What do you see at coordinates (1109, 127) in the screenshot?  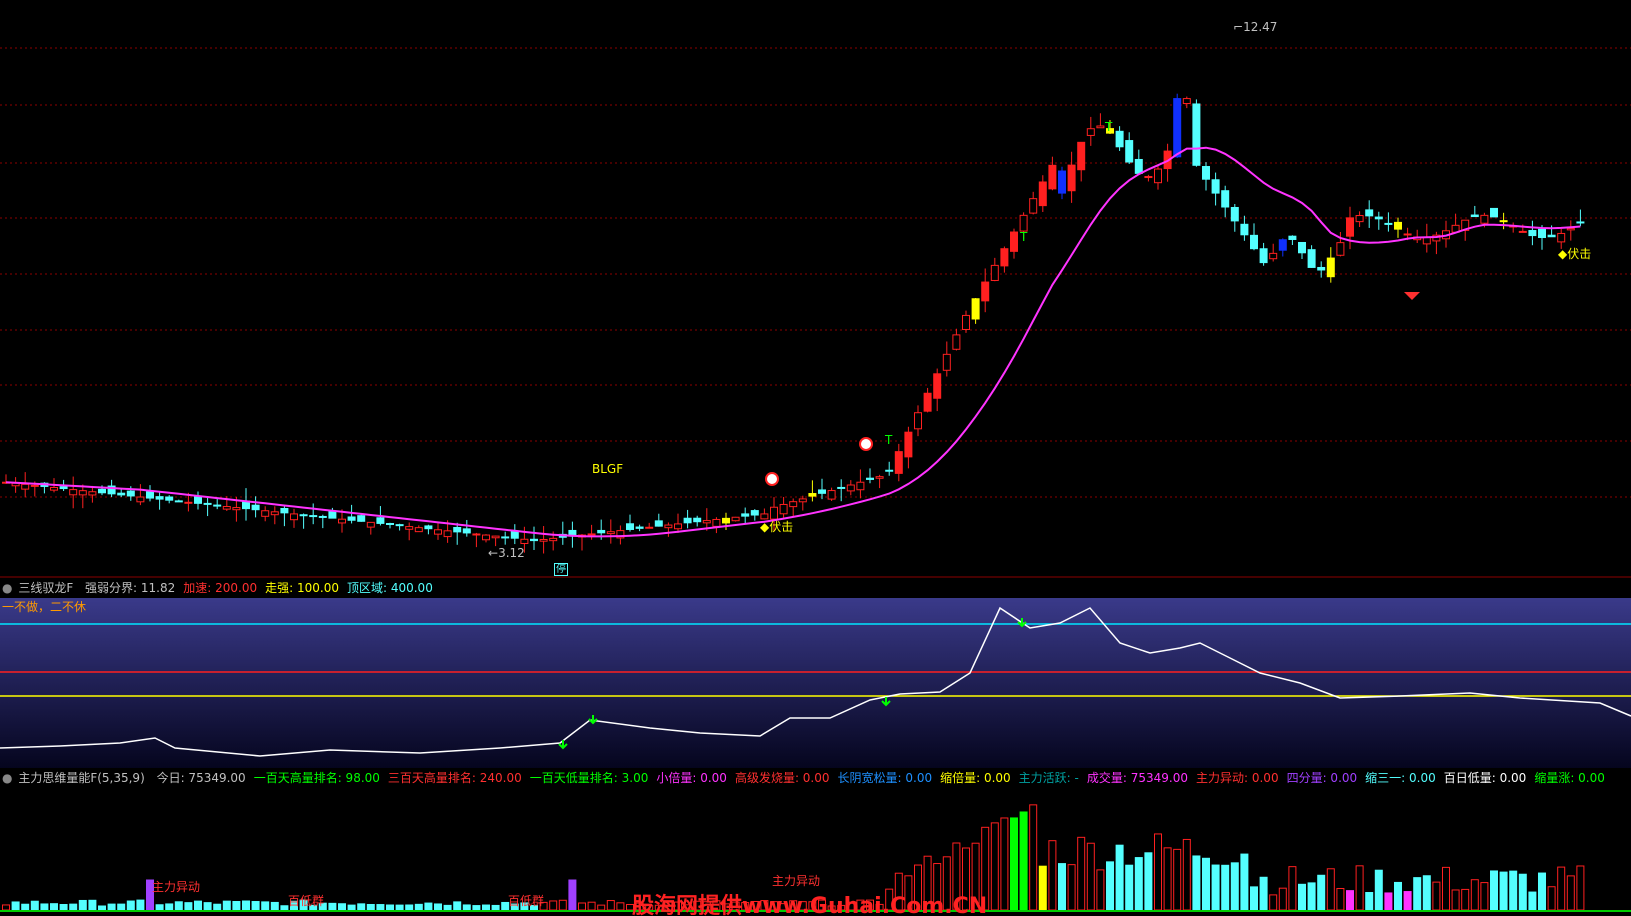 I see `t-signal-3: T` at bounding box center [1109, 127].